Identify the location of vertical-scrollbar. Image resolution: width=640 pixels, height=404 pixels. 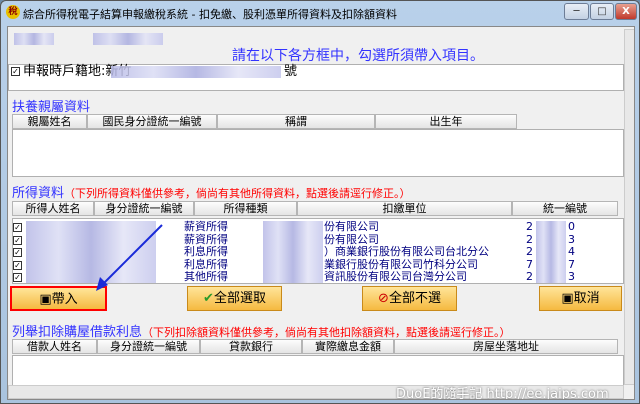
(629, 207).